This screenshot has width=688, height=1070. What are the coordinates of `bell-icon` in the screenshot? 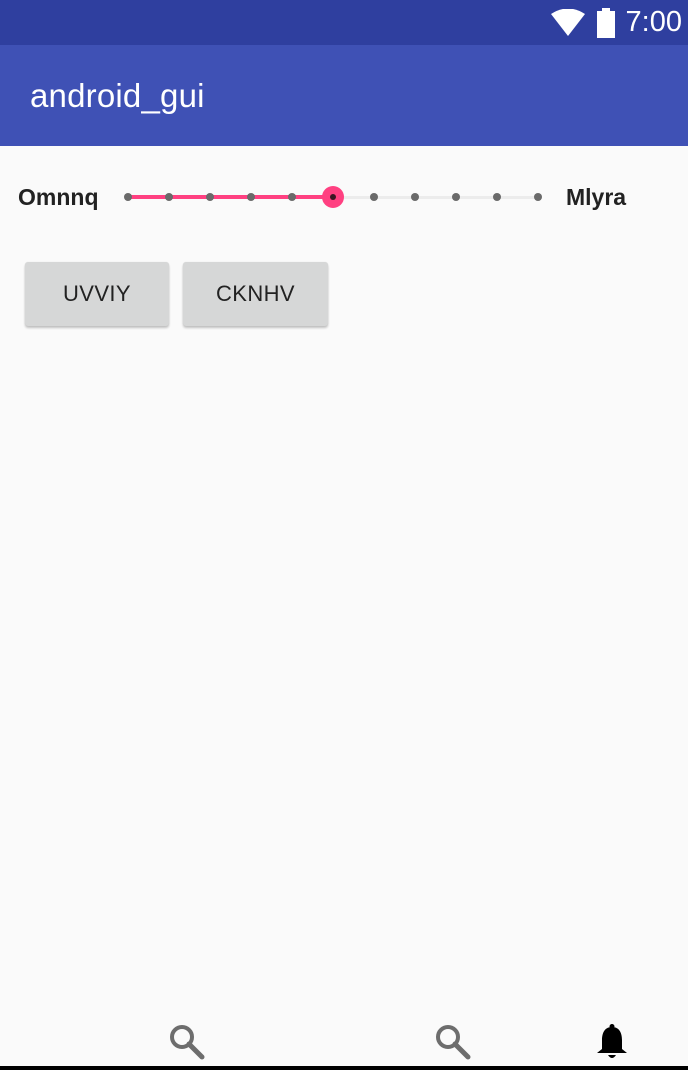 It's located at (612, 1042).